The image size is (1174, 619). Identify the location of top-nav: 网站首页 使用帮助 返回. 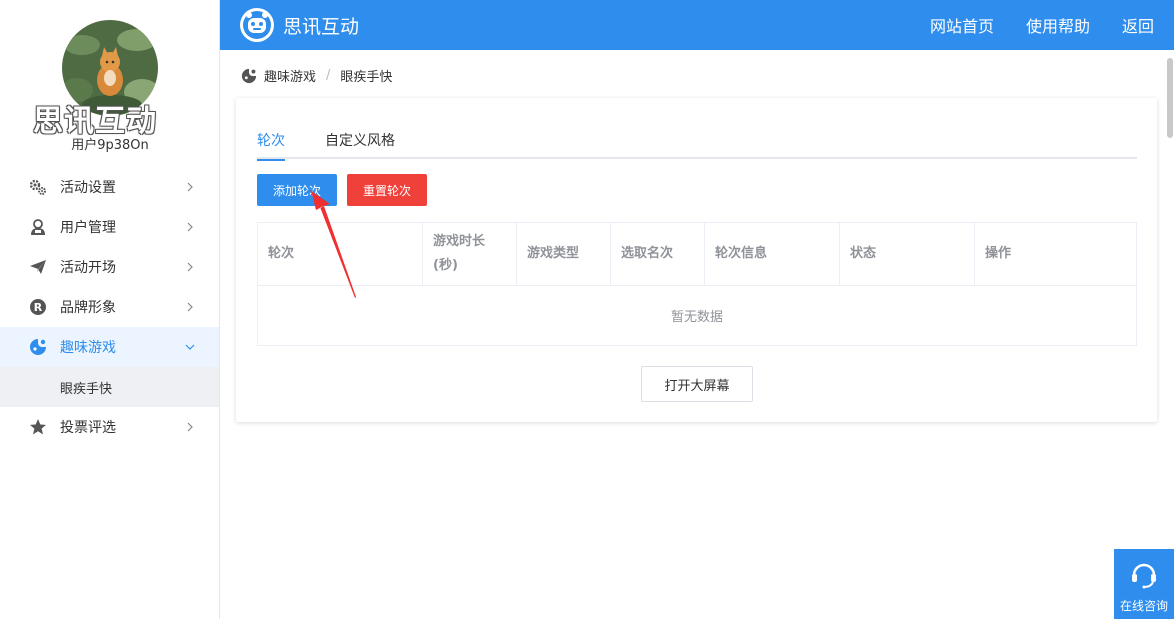
(1026, 25).